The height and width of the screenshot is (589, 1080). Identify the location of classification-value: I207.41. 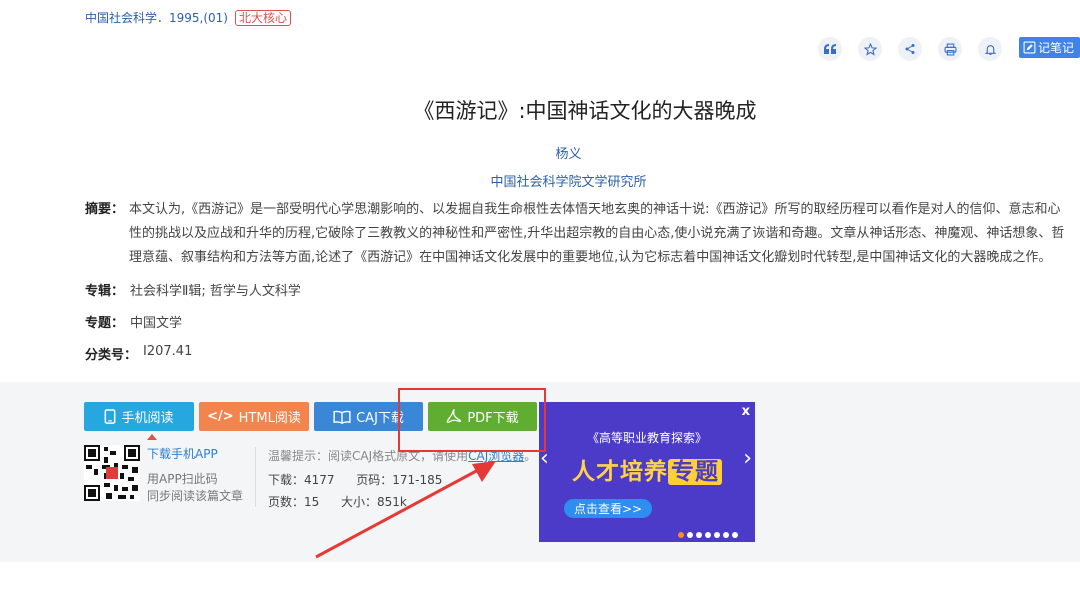
(168, 351).